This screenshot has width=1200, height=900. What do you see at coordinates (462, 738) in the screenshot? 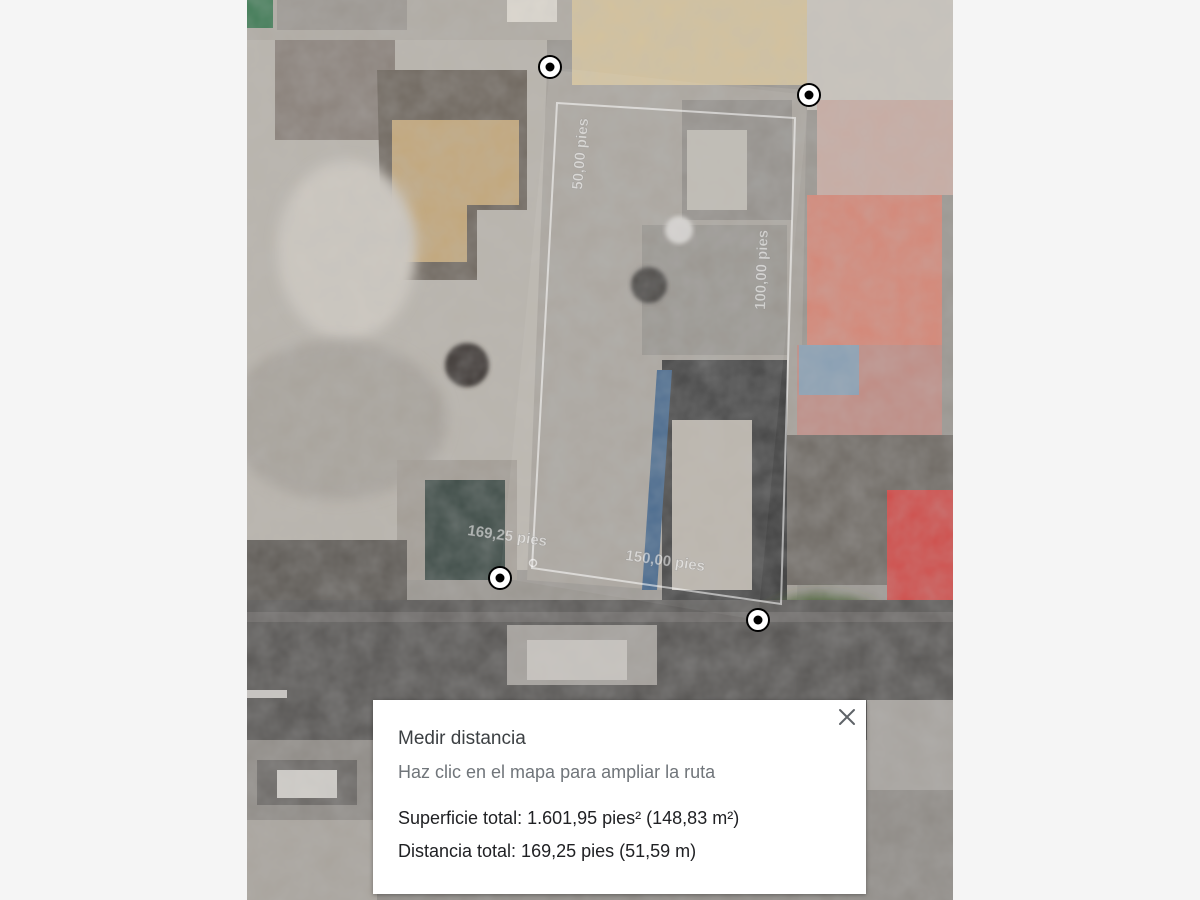
I see `panel-title: Medir distancia` at bounding box center [462, 738].